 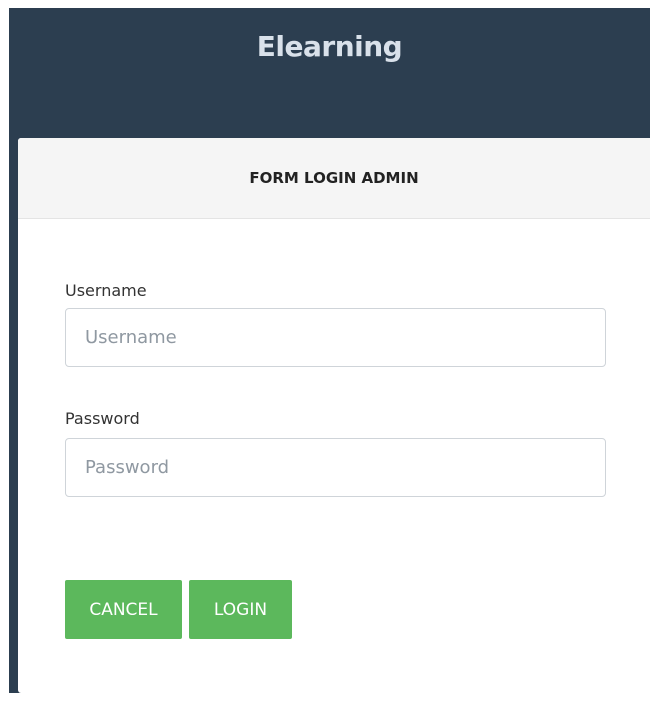 I want to click on username-label: Username, so click(x=106, y=290).